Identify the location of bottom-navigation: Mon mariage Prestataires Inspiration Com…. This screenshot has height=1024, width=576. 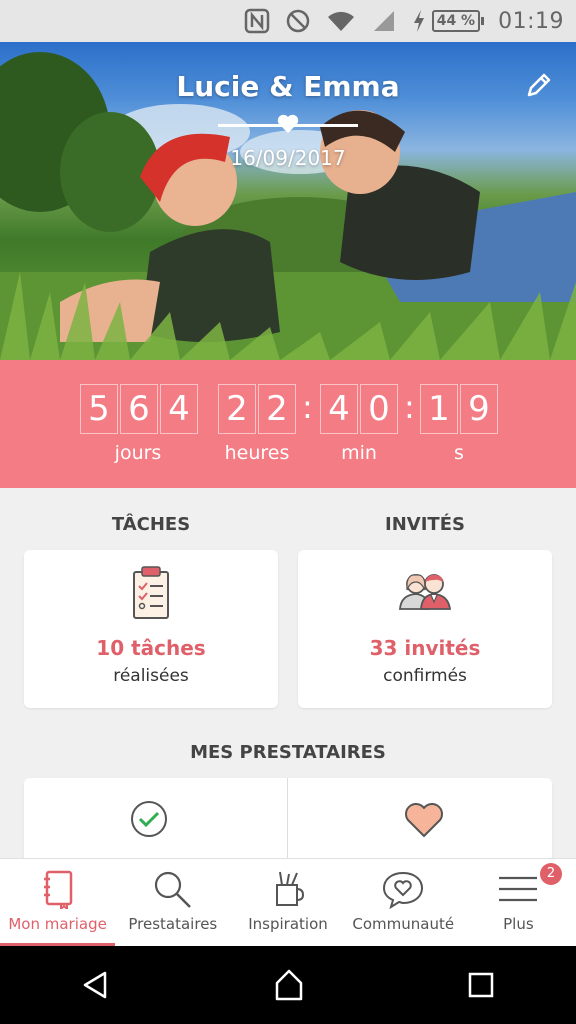
(288, 902).